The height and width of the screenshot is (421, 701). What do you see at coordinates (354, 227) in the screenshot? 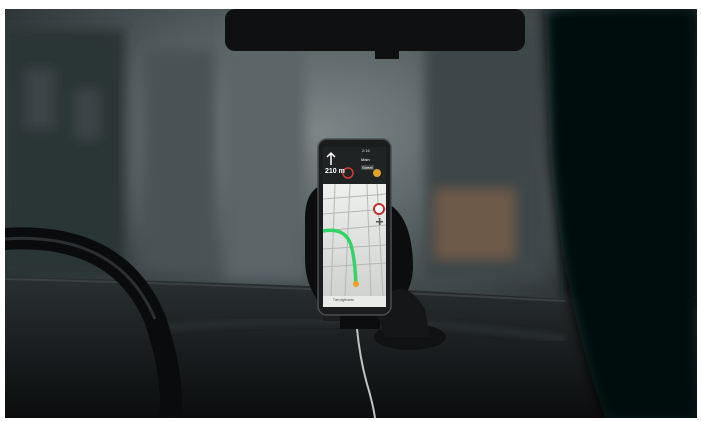
I see `phone-text-layer: 2:16 210 m Main Street Turn right onto` at bounding box center [354, 227].